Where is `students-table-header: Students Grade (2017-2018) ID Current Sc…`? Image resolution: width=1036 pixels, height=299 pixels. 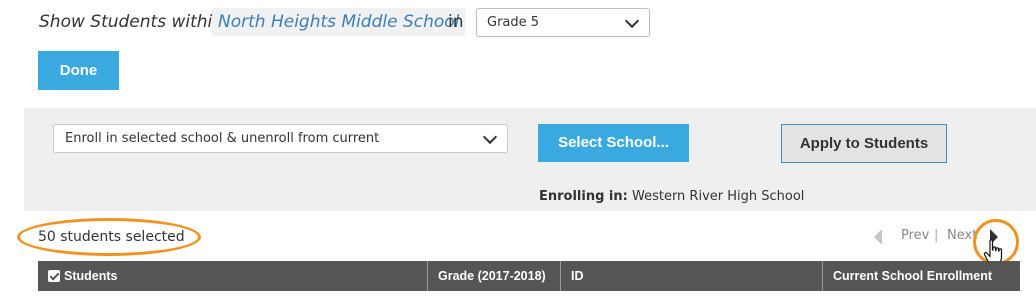
students-table-header: Students Grade (2017-2018) ID Current Sc… is located at coordinates (529, 276).